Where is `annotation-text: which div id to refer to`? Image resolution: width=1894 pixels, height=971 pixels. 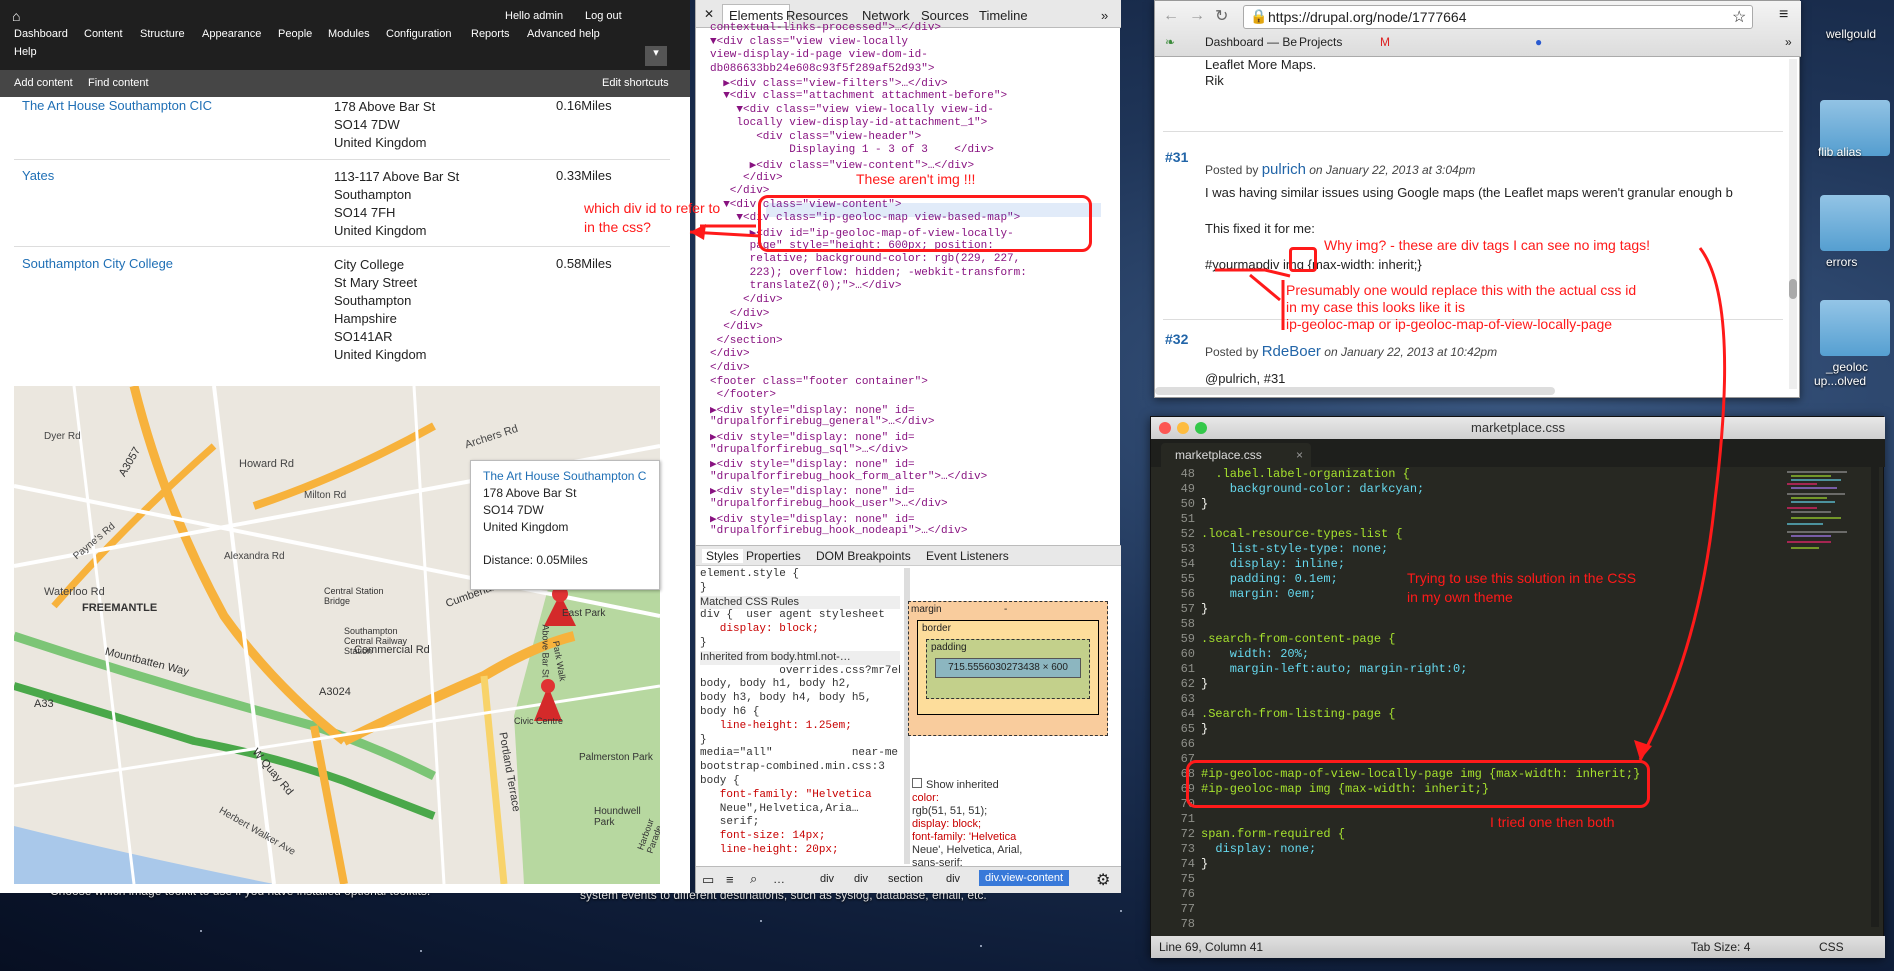
annotation-text: which div id to refer to is located at coordinates (652, 208).